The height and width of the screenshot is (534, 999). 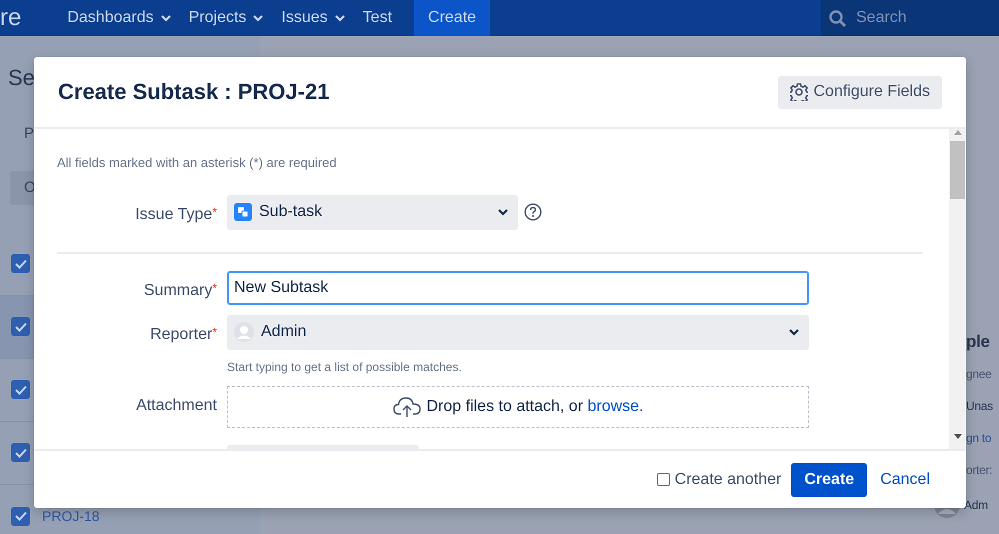 I want to click on scroll-down-icon, so click(x=957, y=437).